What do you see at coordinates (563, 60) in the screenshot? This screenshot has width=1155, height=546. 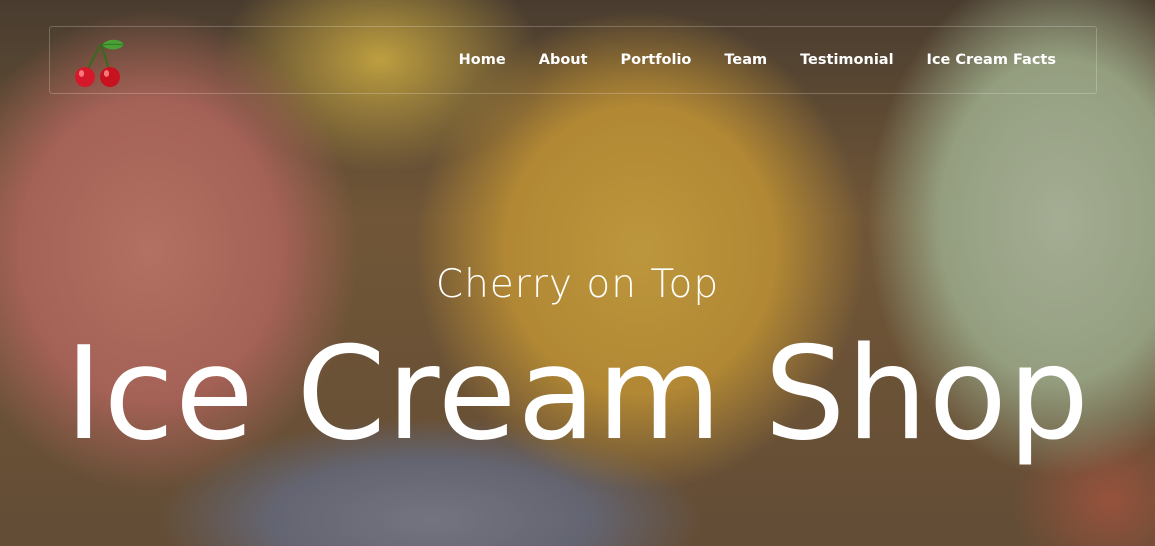 I see `nav-link-about: About` at bounding box center [563, 60].